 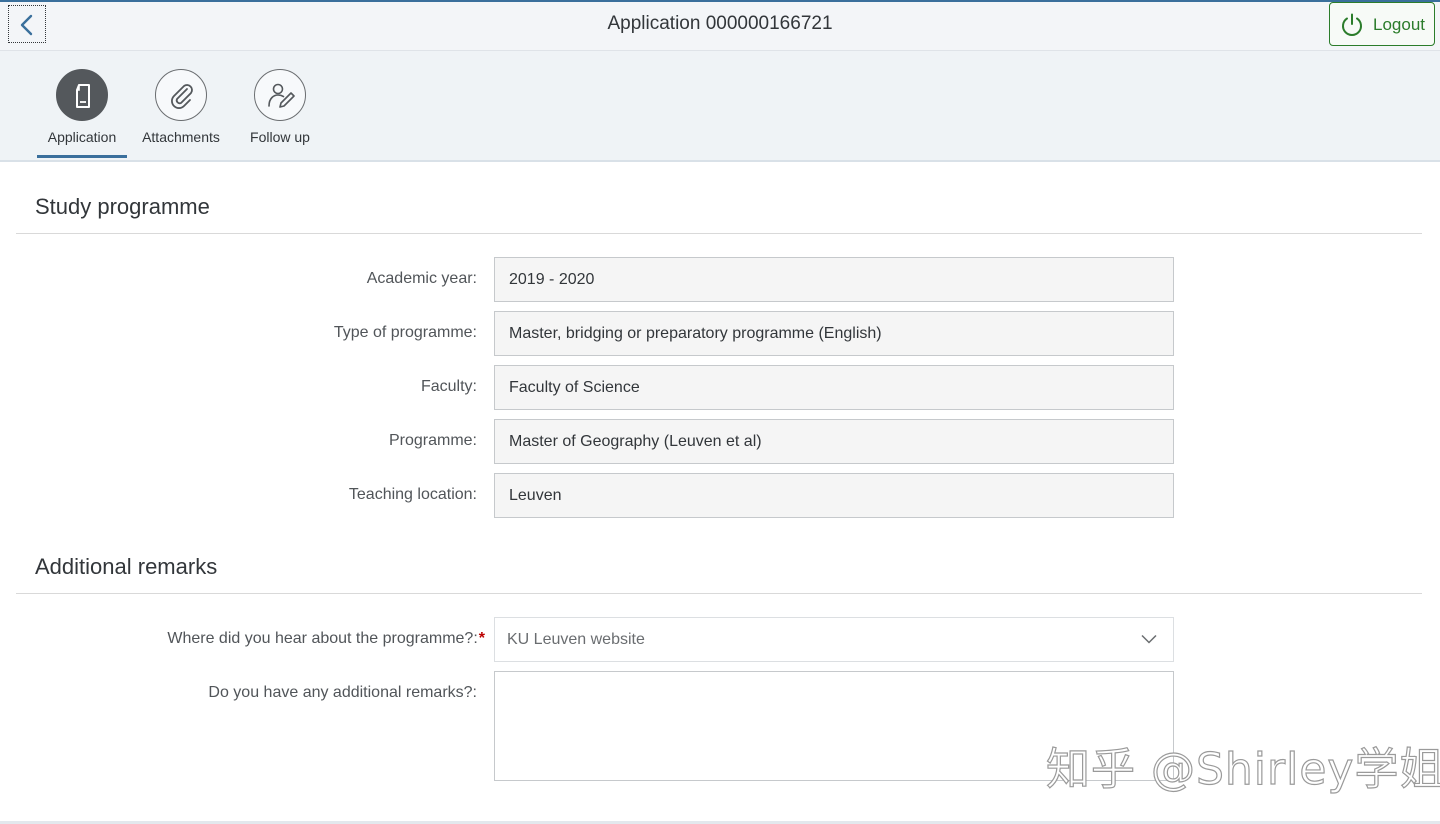 I want to click on section-title-remarks: Additional remarks, so click(x=126, y=566).